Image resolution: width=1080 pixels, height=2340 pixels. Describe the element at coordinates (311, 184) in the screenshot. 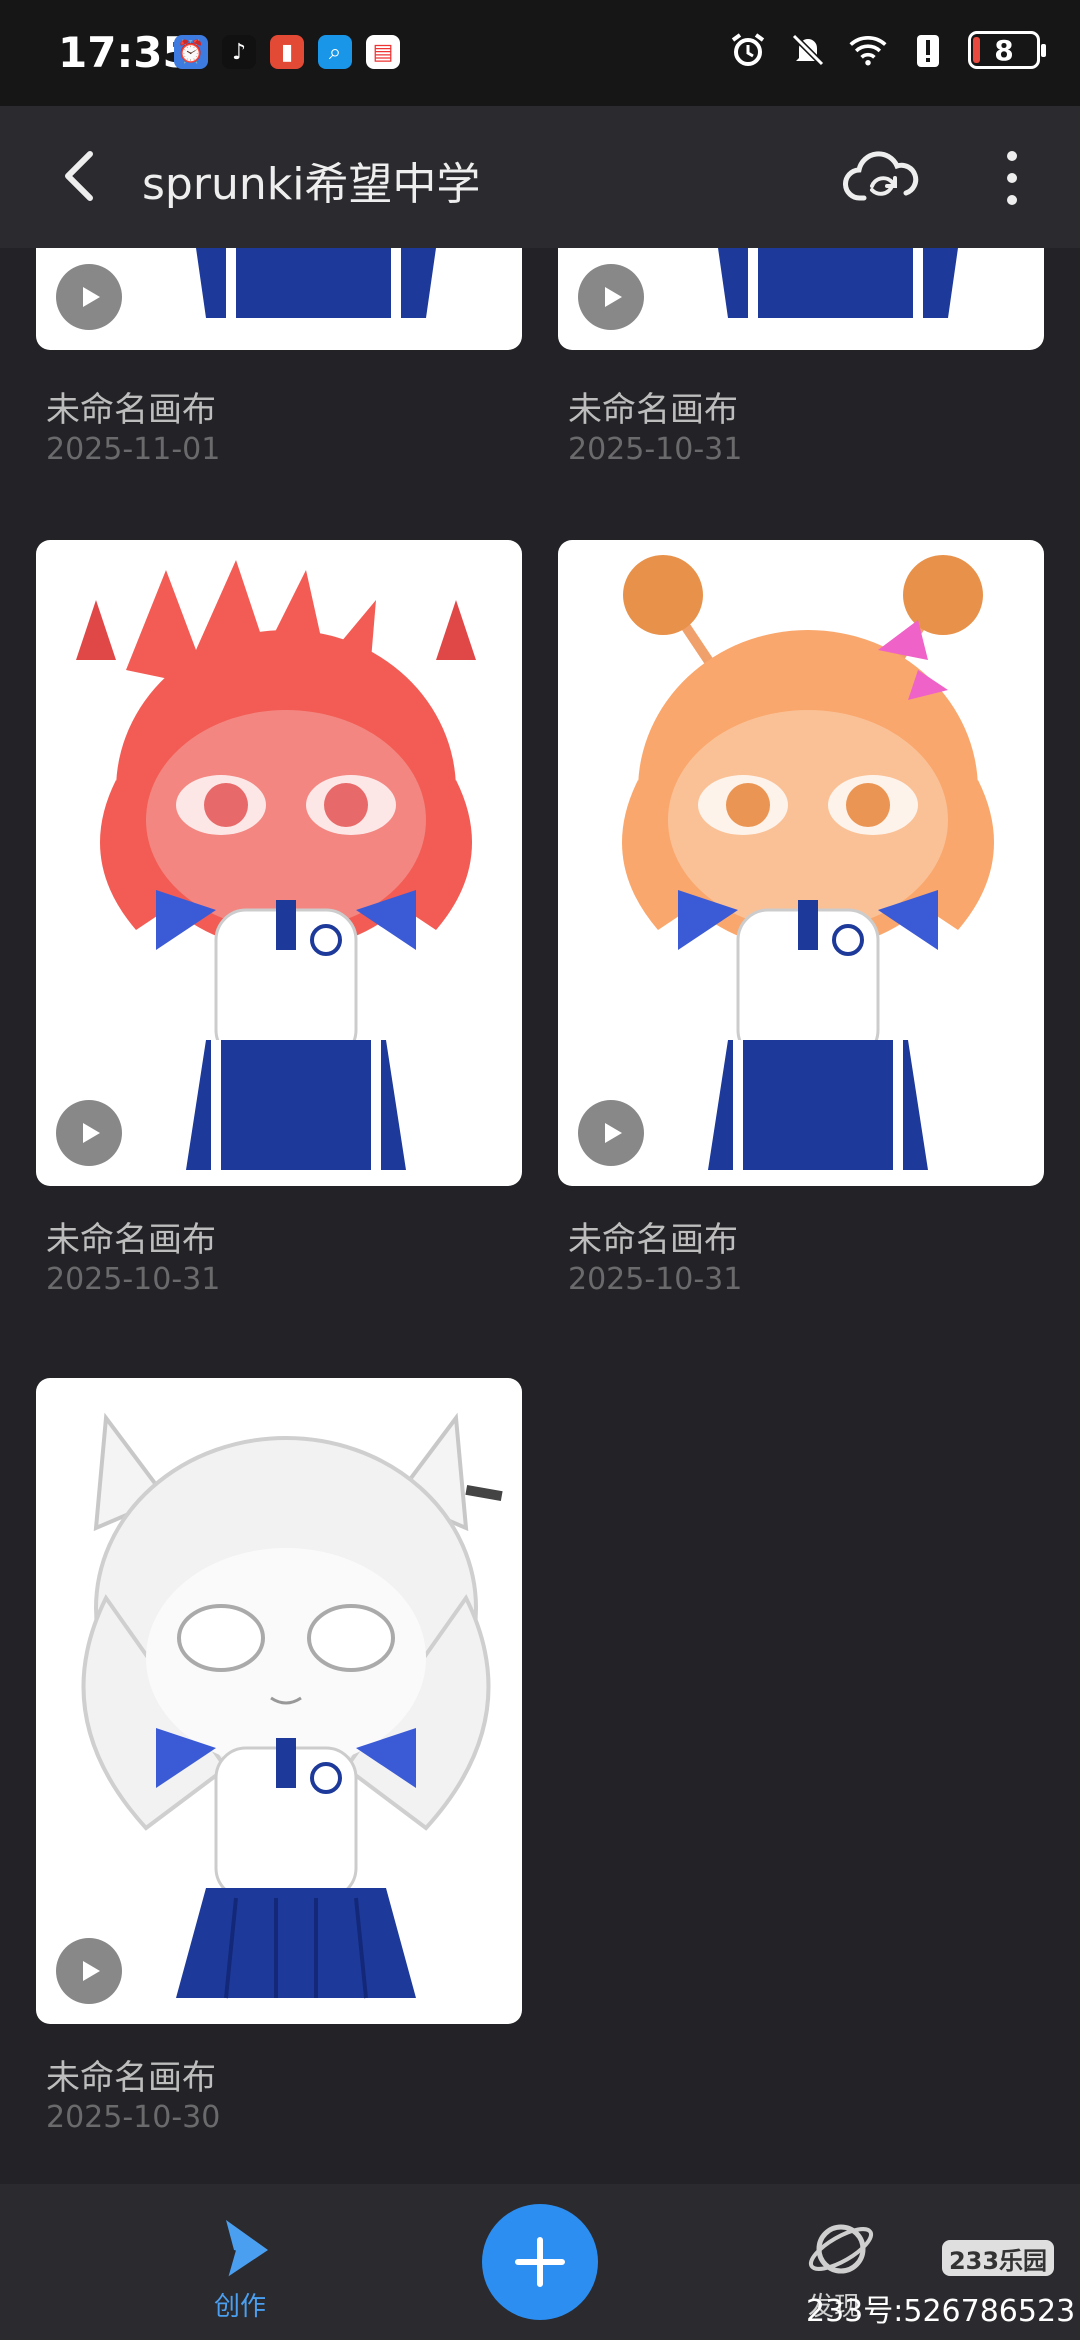

I see `page-title: sprunki希望中学` at that location.